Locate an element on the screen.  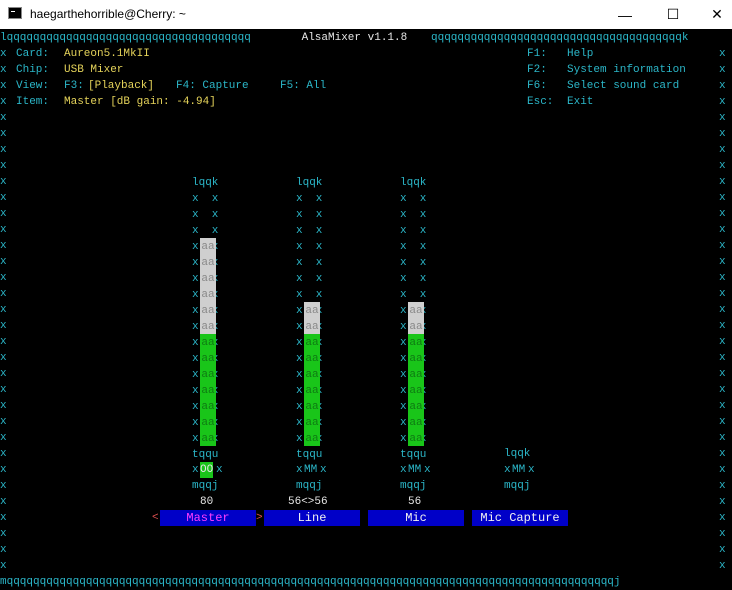
view-capture: F4: Capture is located at coordinates (212, 86).